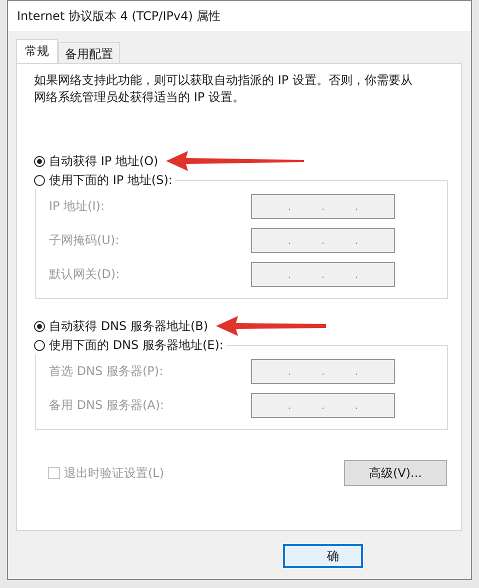 The height and width of the screenshot is (588, 479). What do you see at coordinates (84, 274) in the screenshot?
I see `field-label: 默认网关(D):` at bounding box center [84, 274].